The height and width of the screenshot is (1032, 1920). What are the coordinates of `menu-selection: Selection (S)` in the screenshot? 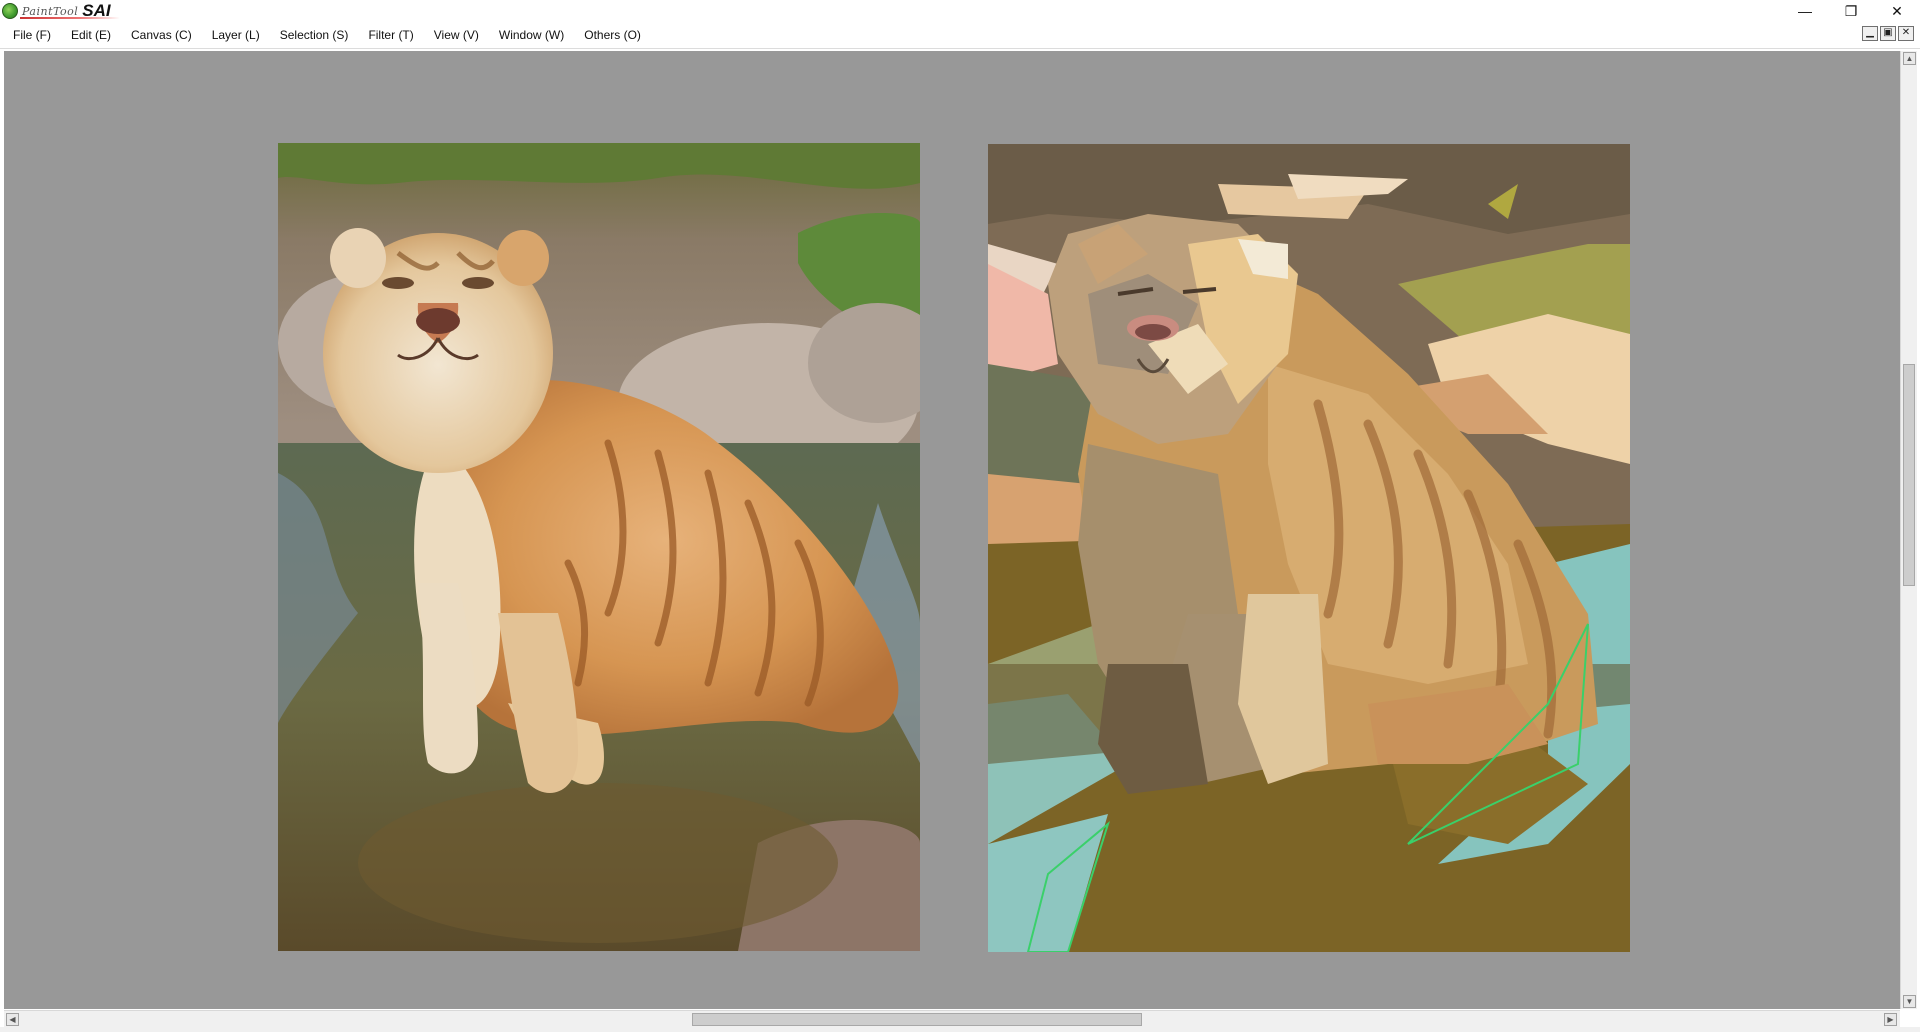 It's located at (314, 35).